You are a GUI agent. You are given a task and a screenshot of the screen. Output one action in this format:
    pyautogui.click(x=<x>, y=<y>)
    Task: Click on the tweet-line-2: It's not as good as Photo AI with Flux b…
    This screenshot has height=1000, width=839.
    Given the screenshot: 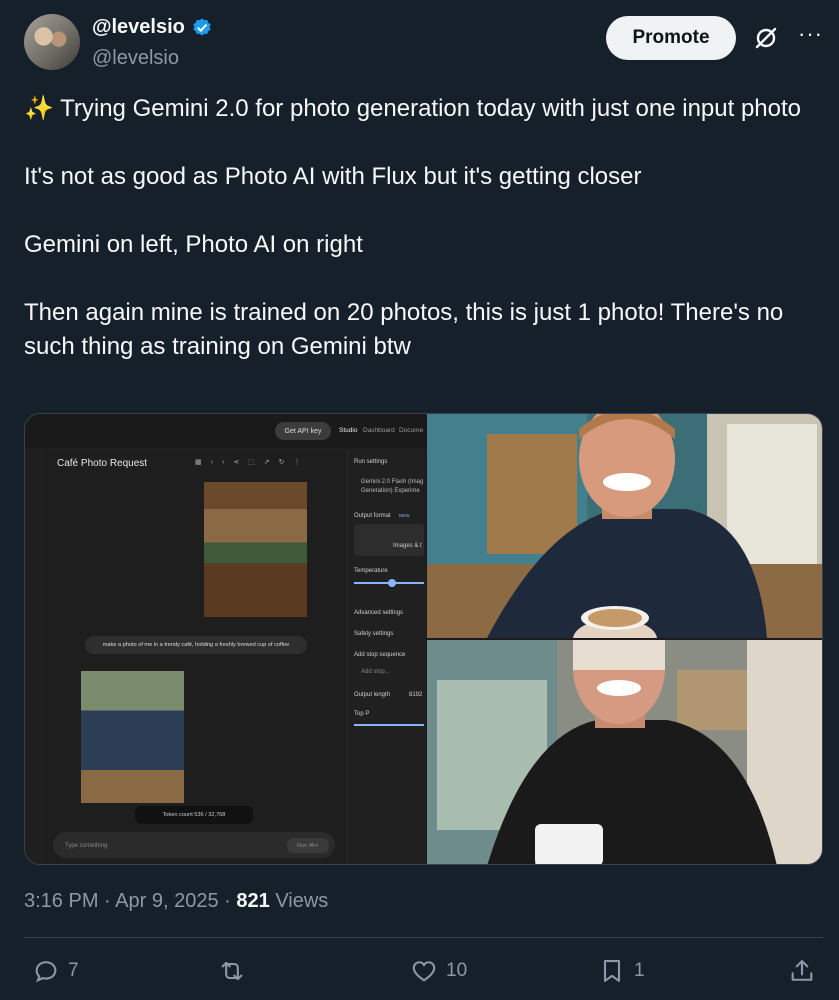 What is the action you would take?
    pyautogui.click(x=333, y=176)
    